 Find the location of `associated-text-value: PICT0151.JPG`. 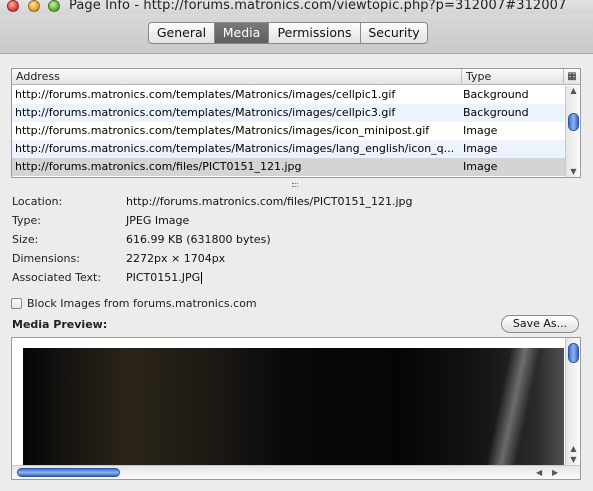

associated-text-value: PICT0151.JPG is located at coordinates (163, 277).